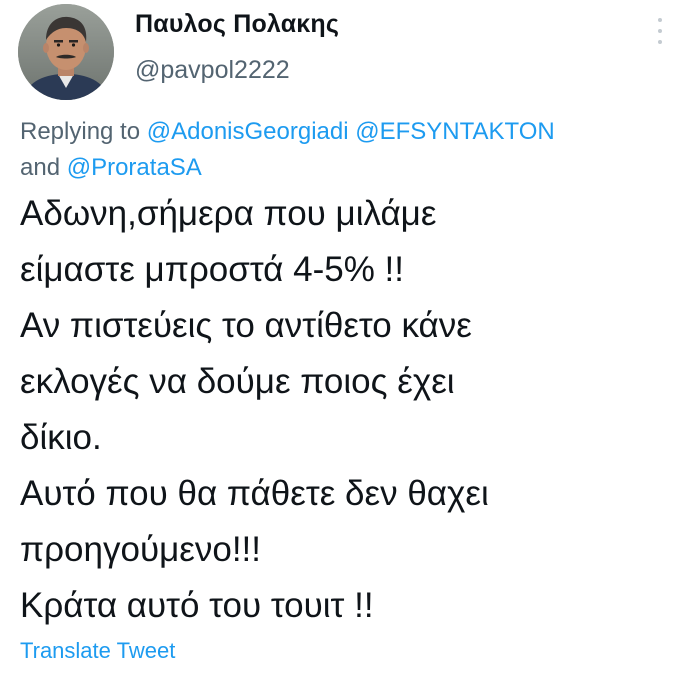  What do you see at coordinates (134, 167) in the screenshot?
I see `mention-link: @ProrataSA` at bounding box center [134, 167].